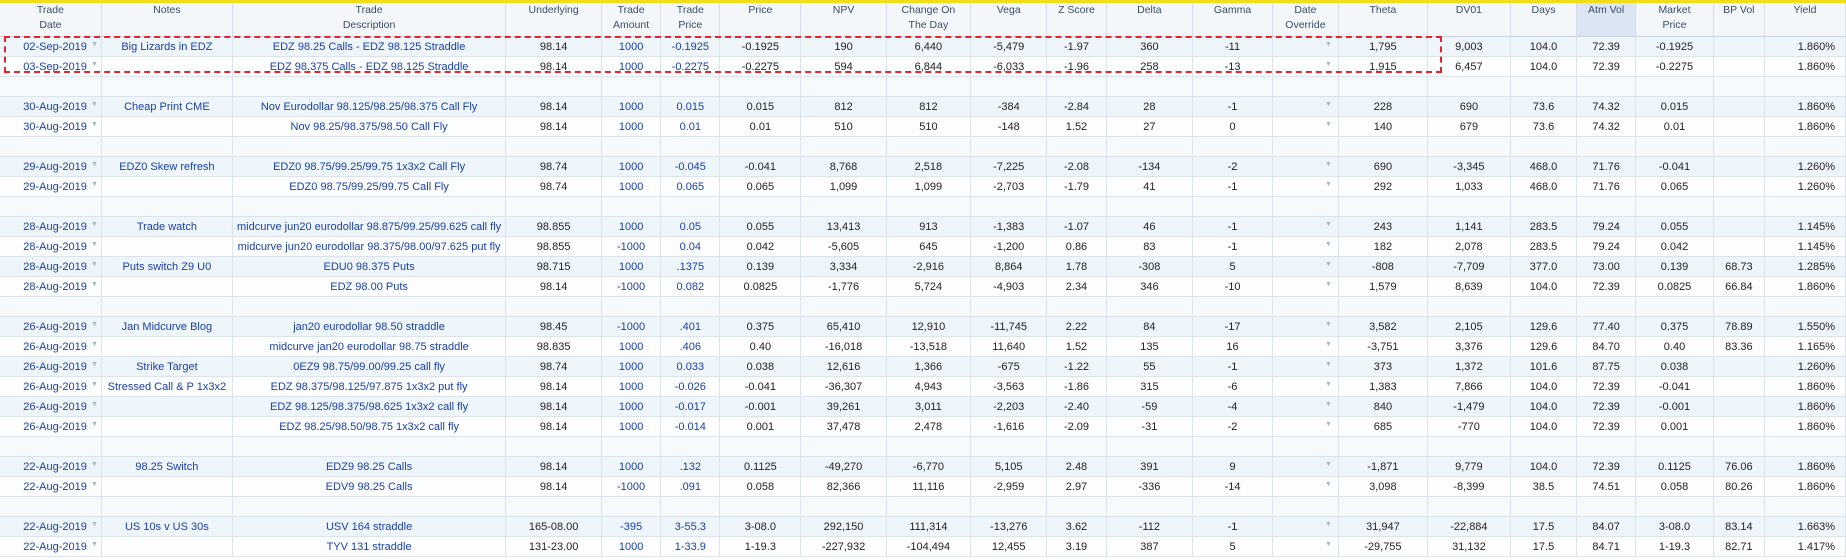  I want to click on cell-days: 377.0, so click(1544, 266).